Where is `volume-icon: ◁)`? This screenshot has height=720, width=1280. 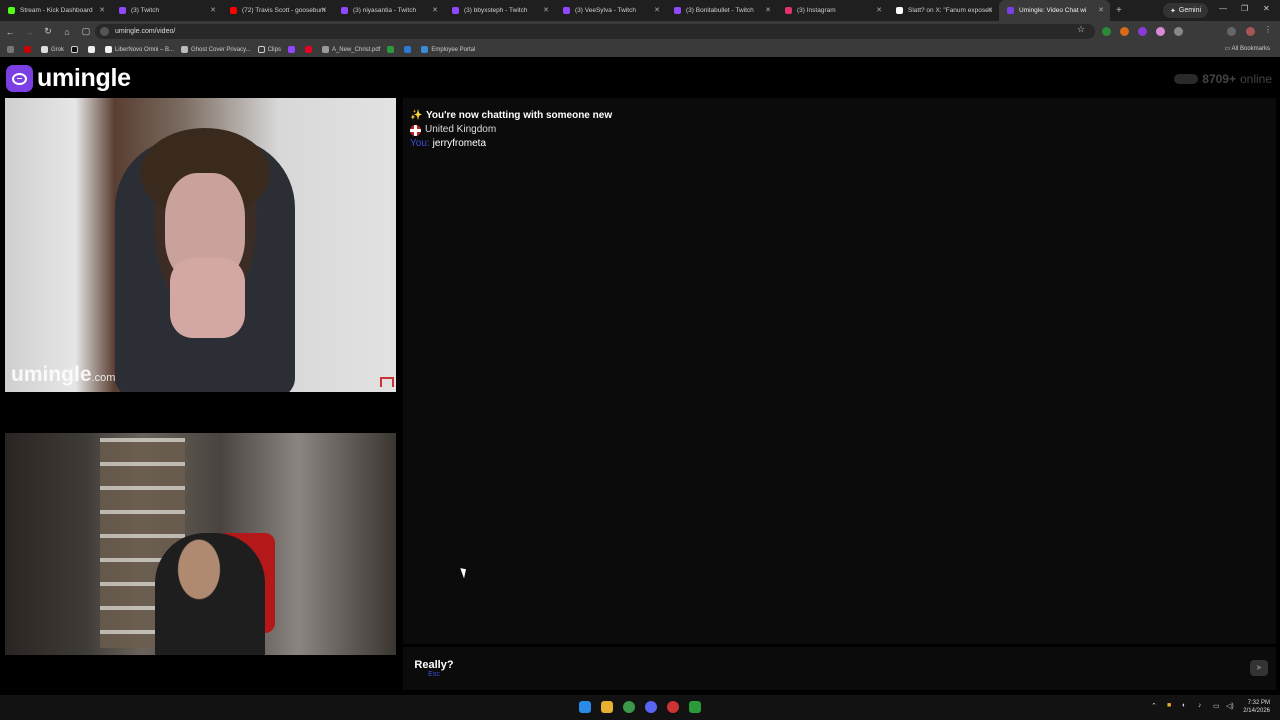
volume-icon: ◁) is located at coordinates (1230, 706).